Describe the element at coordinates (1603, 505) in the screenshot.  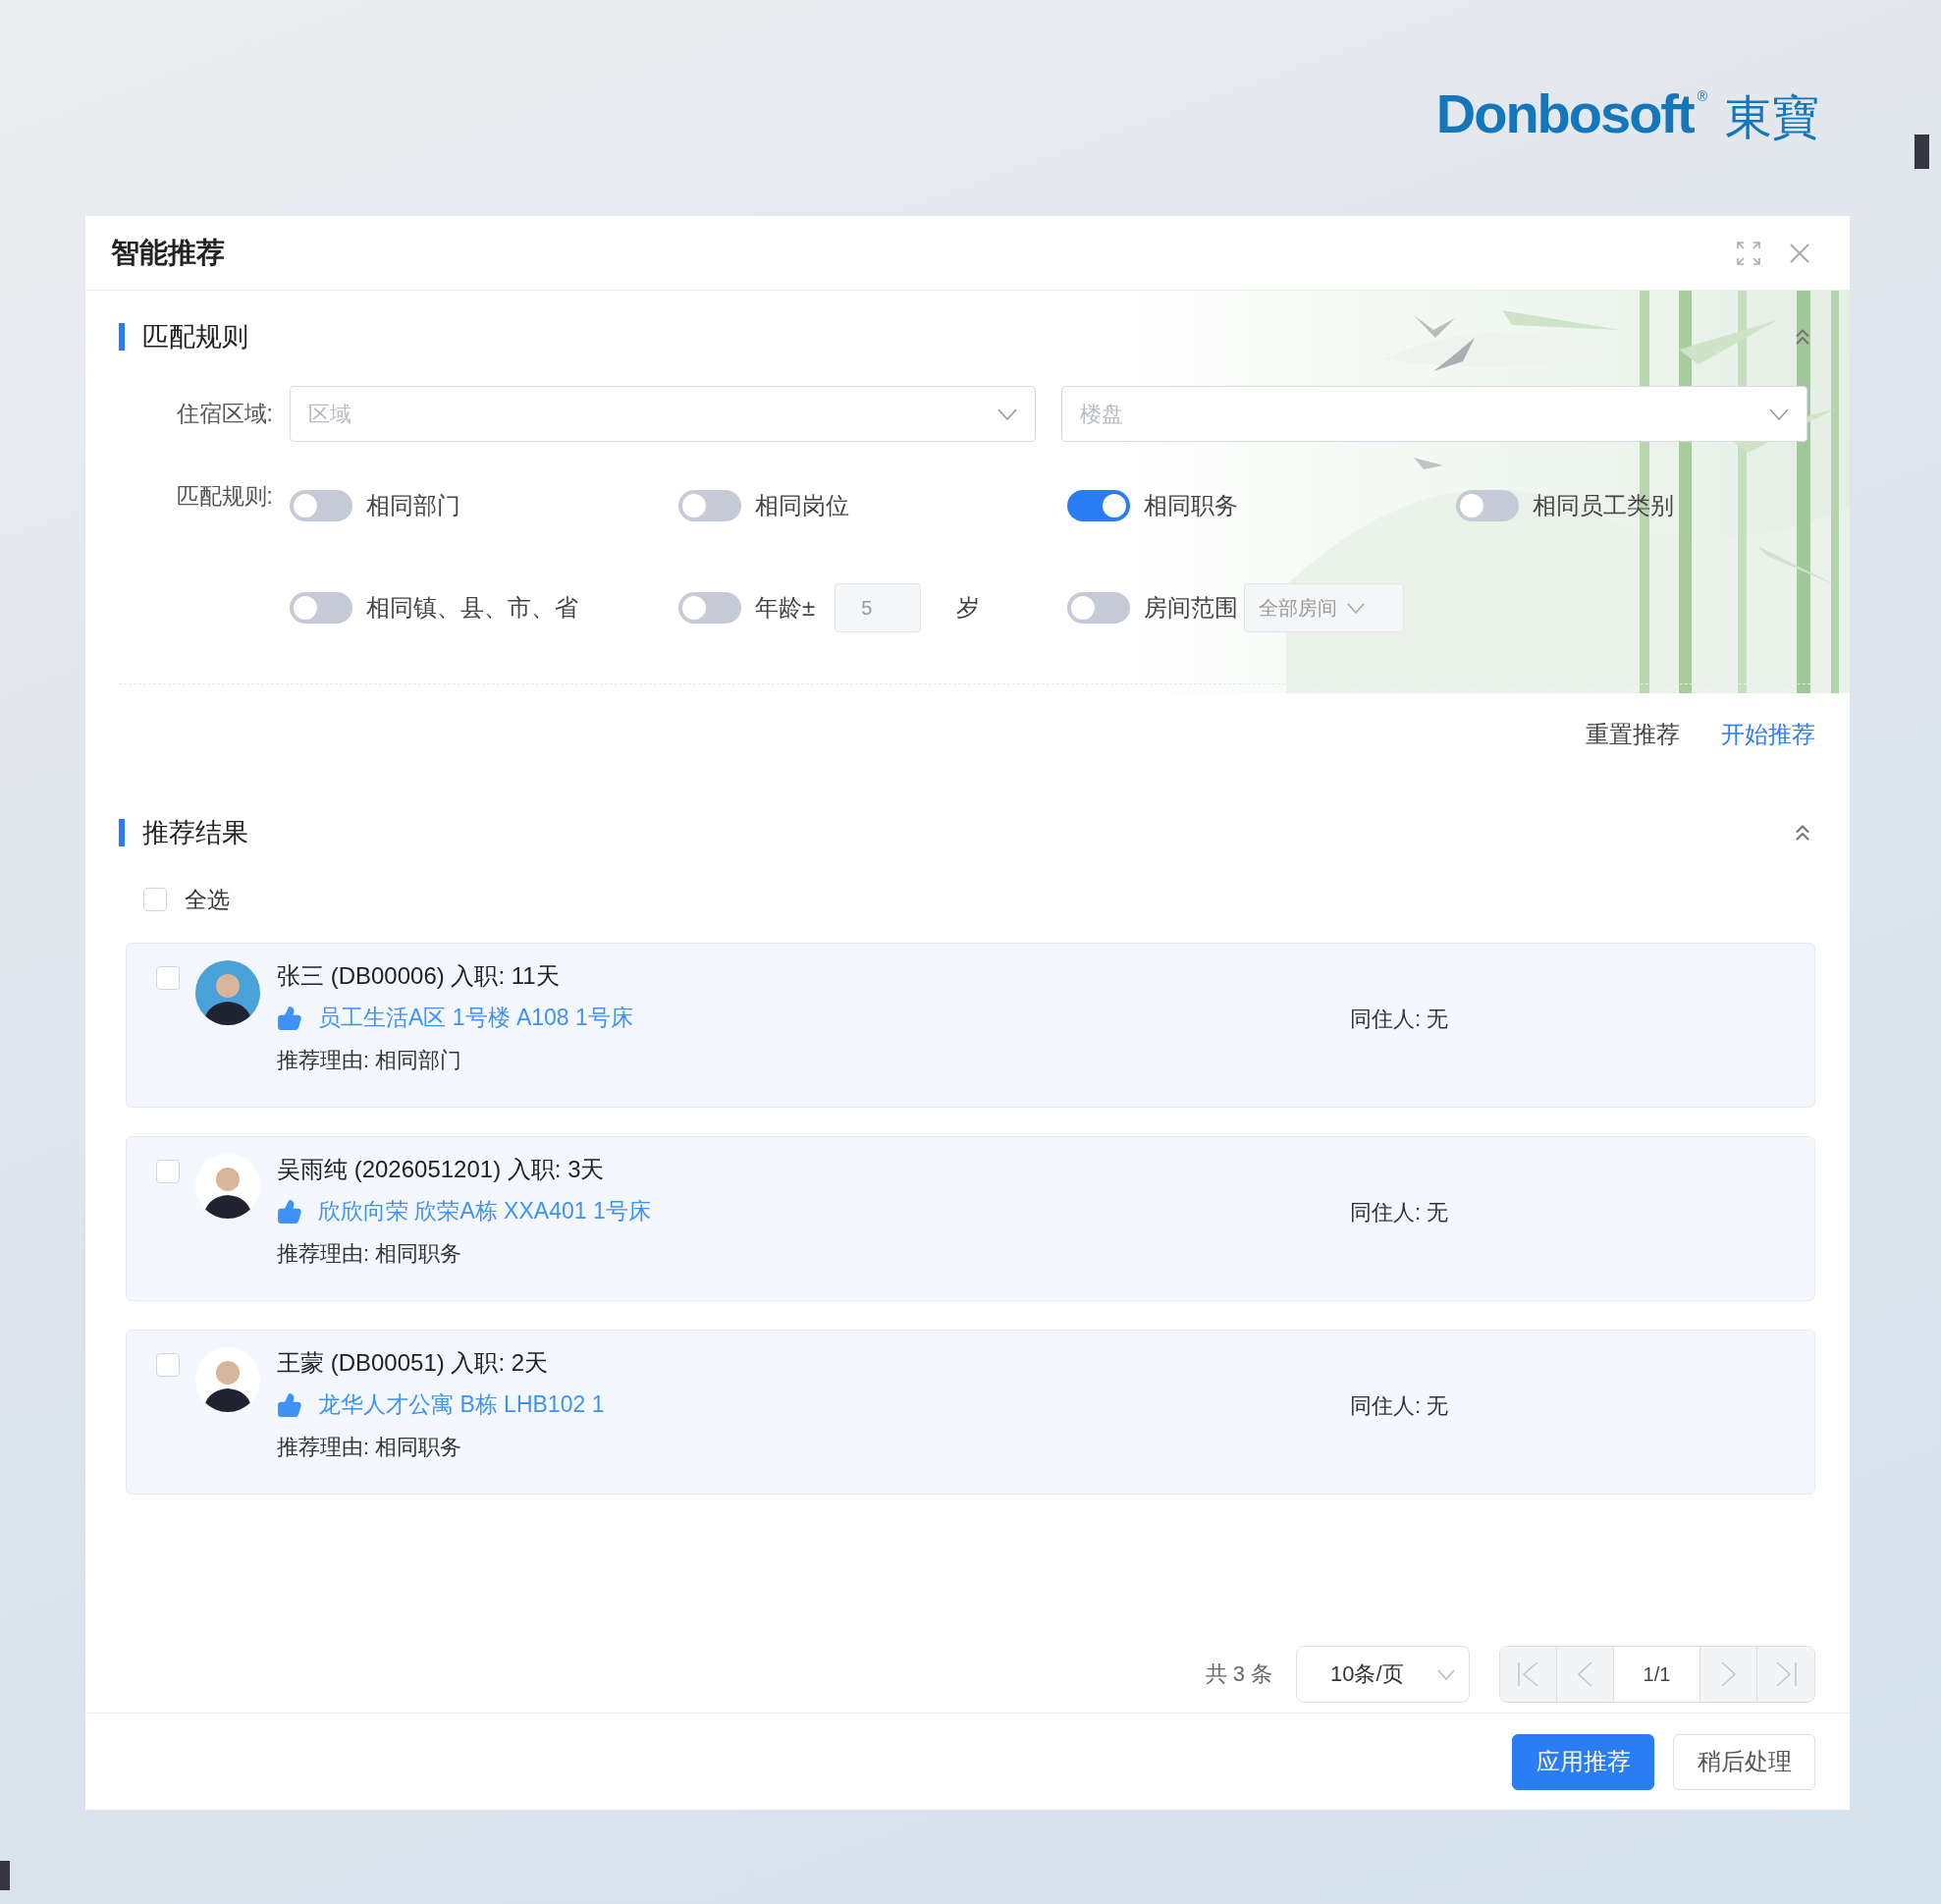
I see `toggle-label: 相同员工类别` at that location.